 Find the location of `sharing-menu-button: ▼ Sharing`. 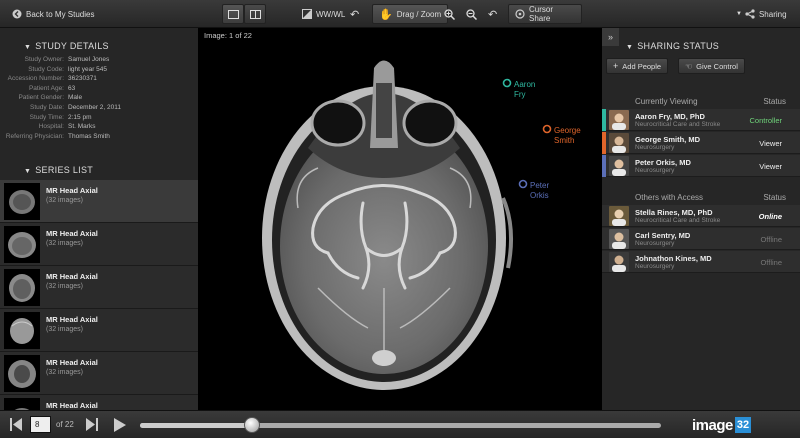

sharing-menu-button: ▼ Sharing is located at coordinates (761, 14).